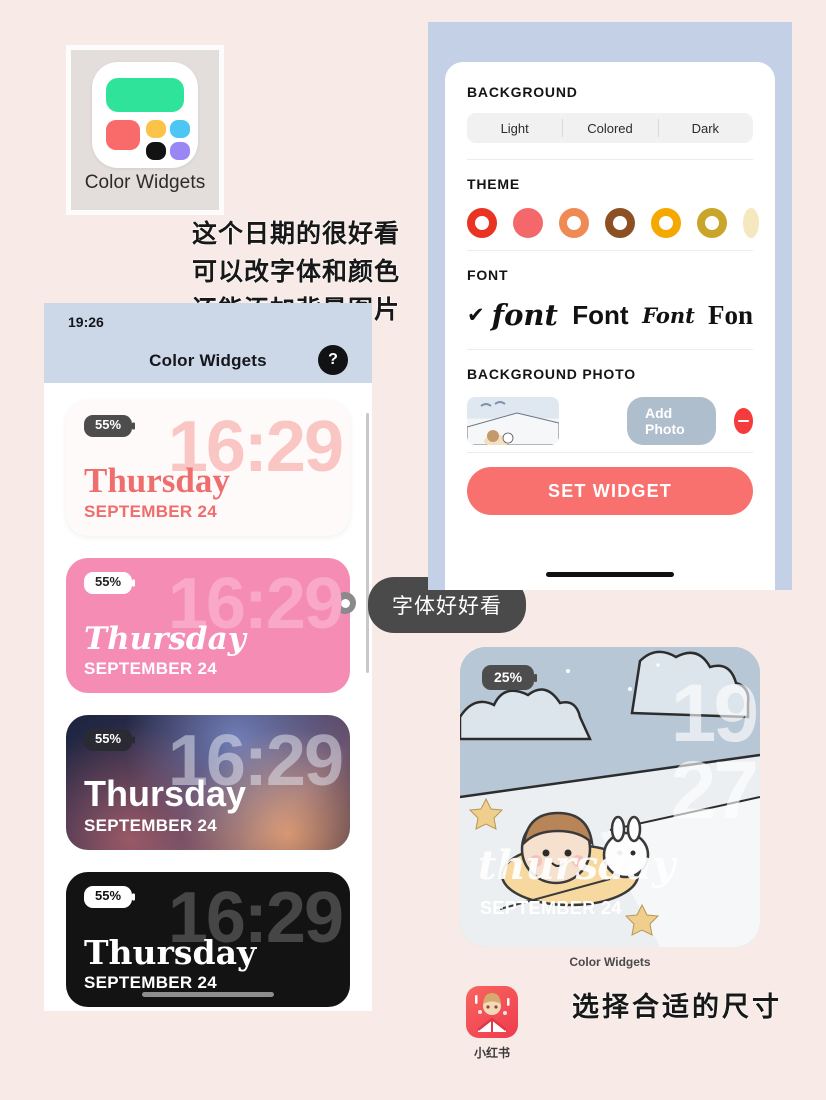 The image size is (826, 1100). What do you see at coordinates (476, 315) in the screenshot?
I see `check-icon: ✔` at bounding box center [476, 315].